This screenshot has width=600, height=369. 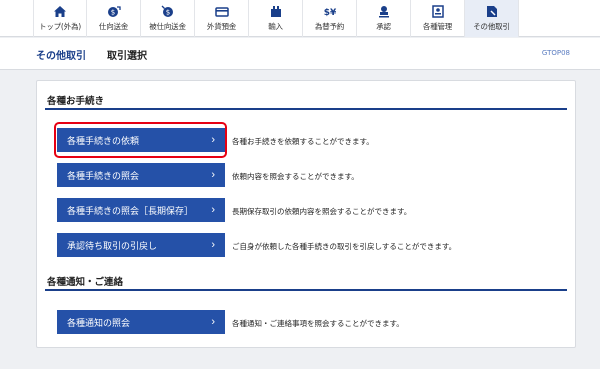 I want to click on nav-item-incoming-remittance: $ 被仕向送金, so click(x=168, y=18).